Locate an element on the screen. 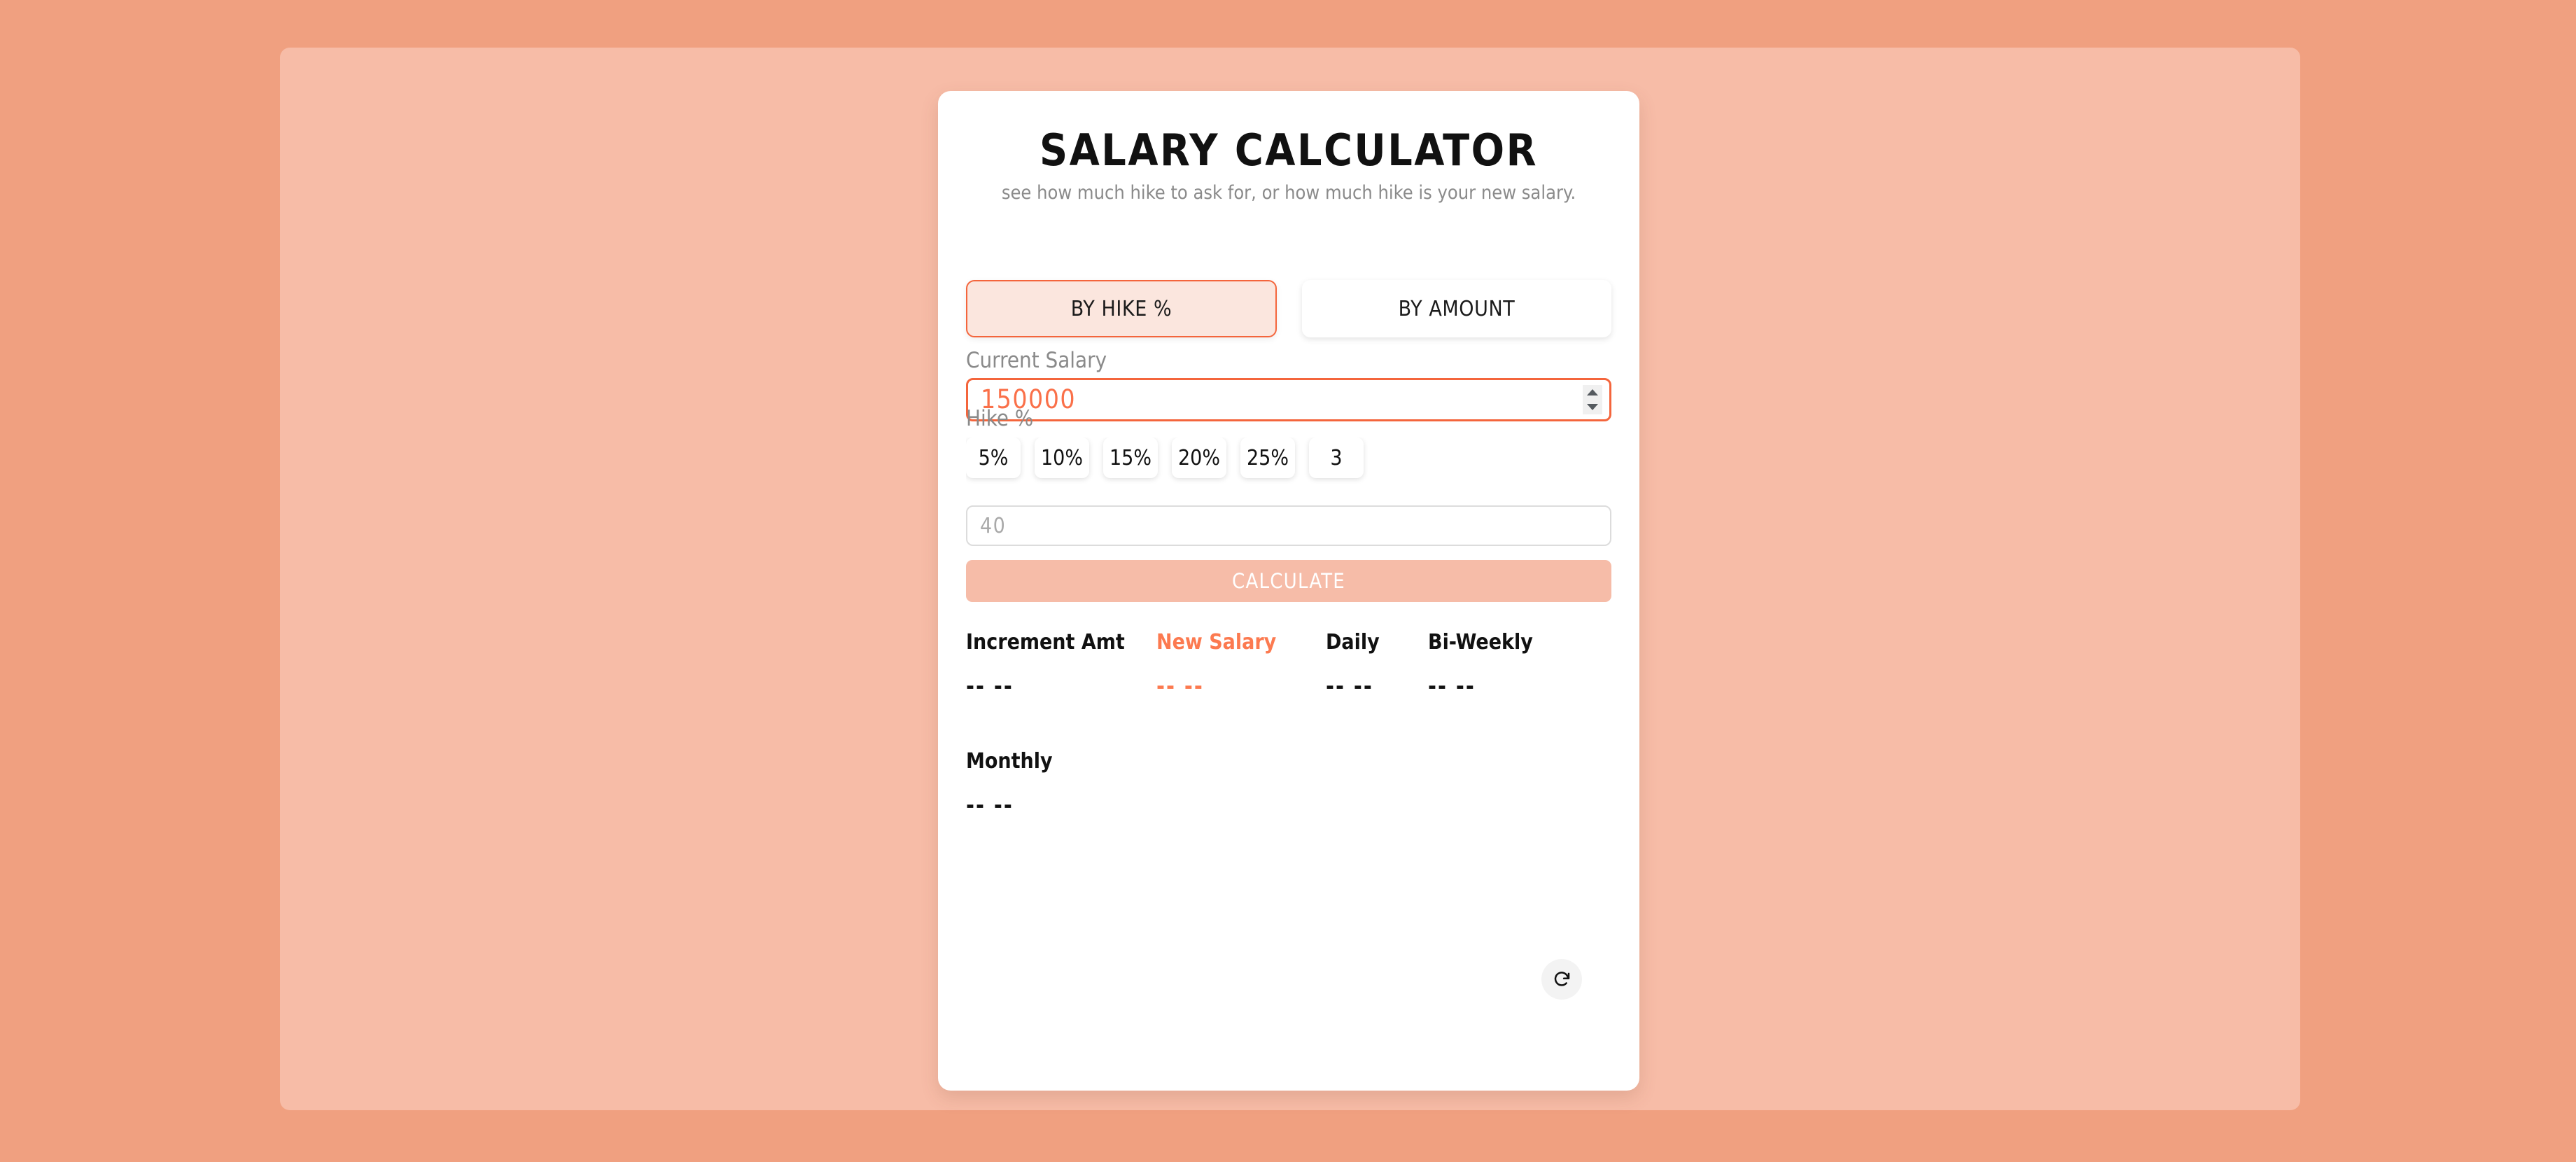  hike-chip-label: 10% is located at coordinates (1062, 457).